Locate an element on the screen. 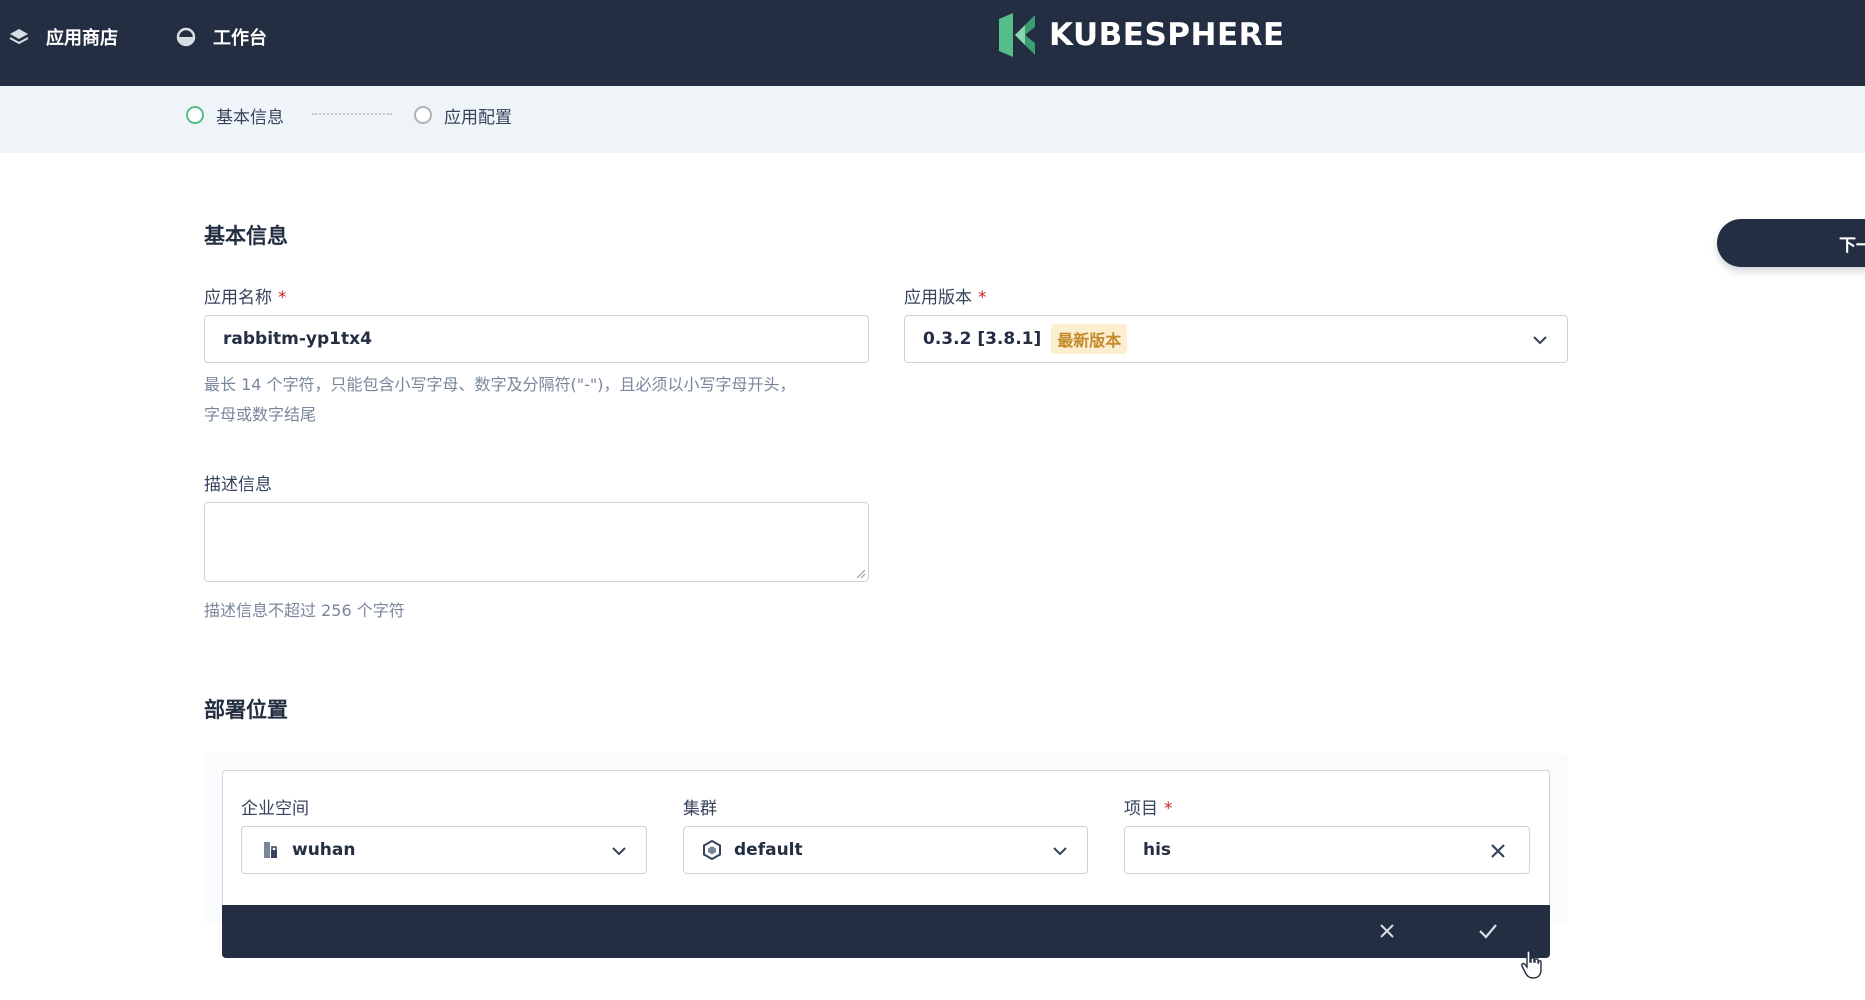 This screenshot has width=1865, height=1000. next-button-label: 下一 is located at coordinates (1852, 245).